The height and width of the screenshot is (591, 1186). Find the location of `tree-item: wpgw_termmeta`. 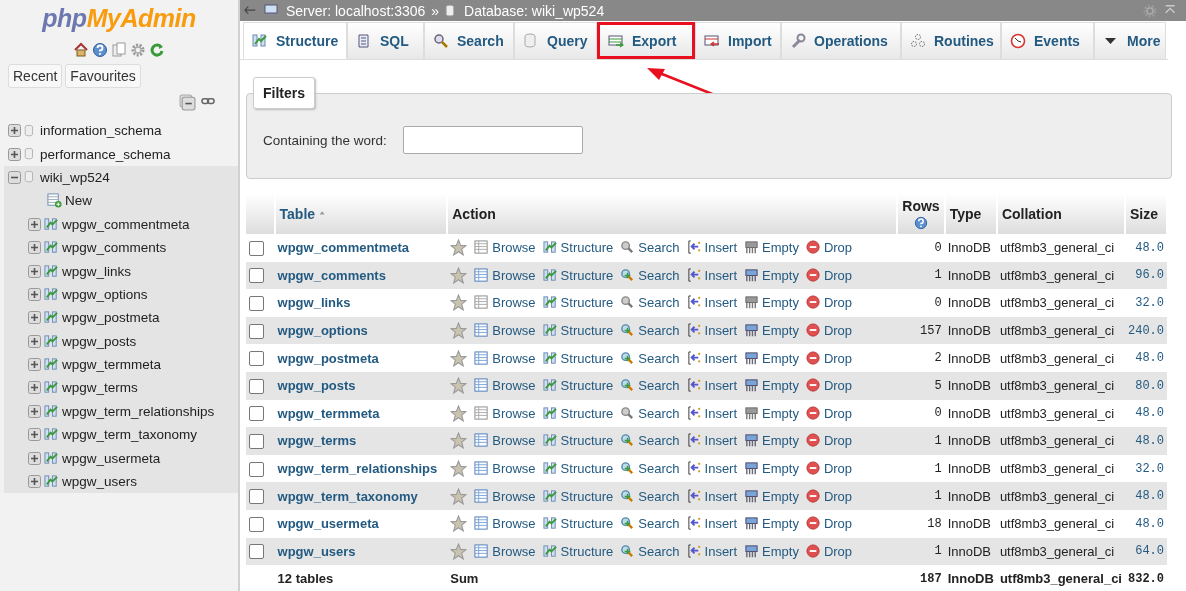

tree-item: wpgw_termmeta is located at coordinates (121, 364).